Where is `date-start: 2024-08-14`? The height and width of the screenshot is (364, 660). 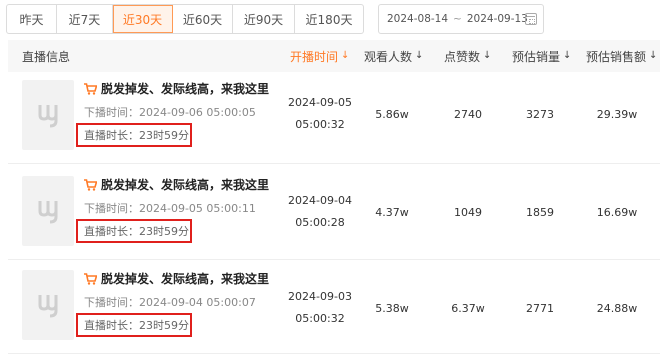
date-start: 2024-08-14 is located at coordinates (418, 19).